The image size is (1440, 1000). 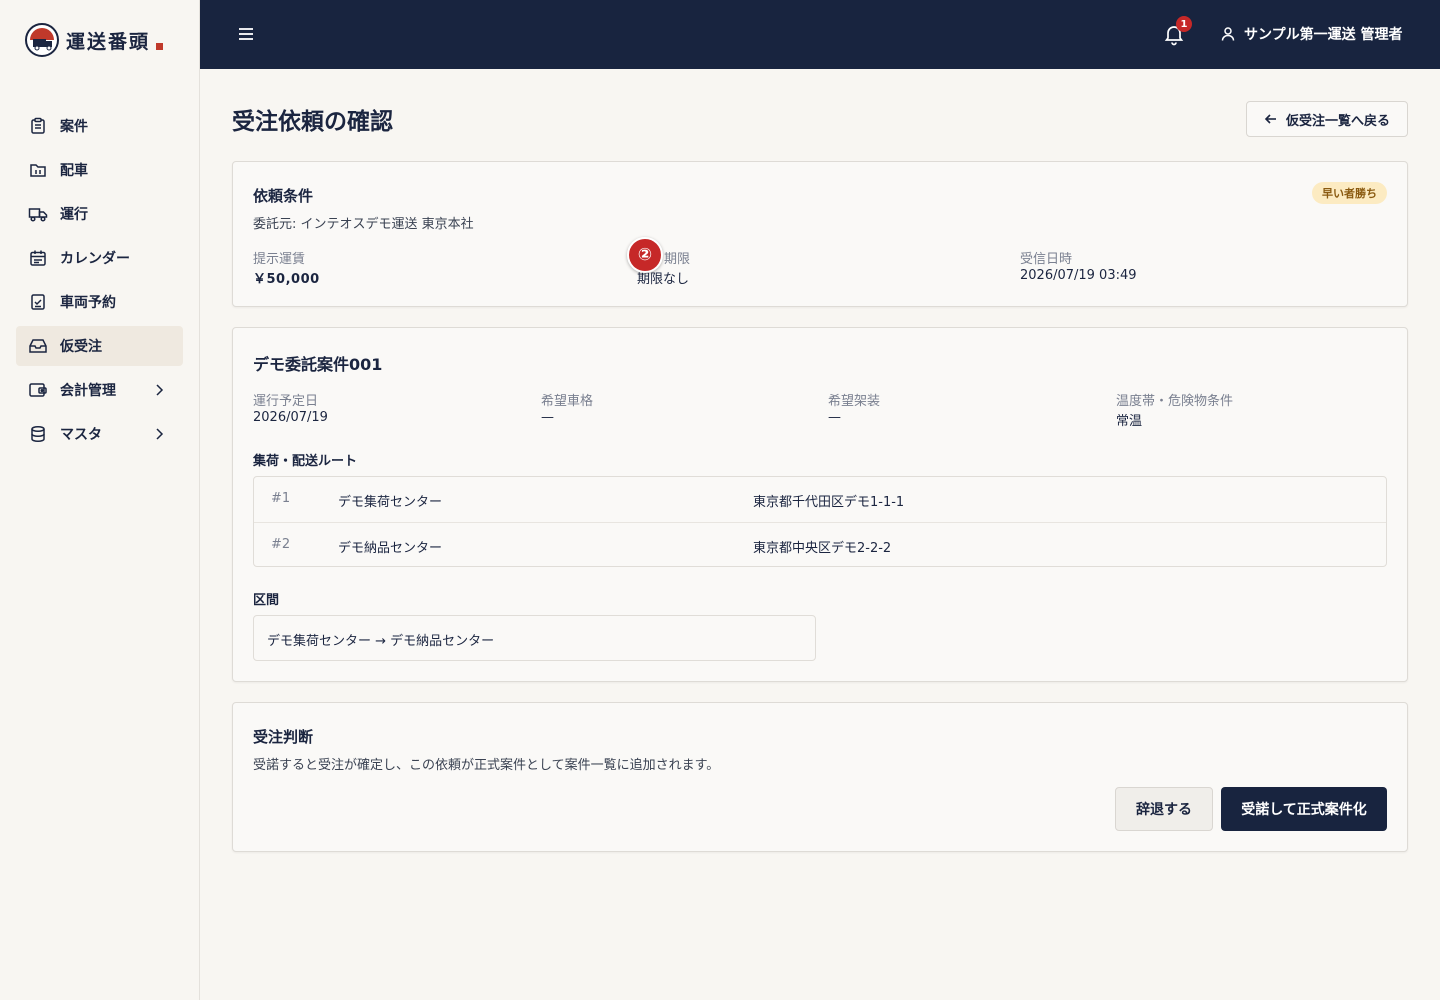 I want to click on sidebar-item-provisional-orders: 仮受注, so click(x=99, y=346).